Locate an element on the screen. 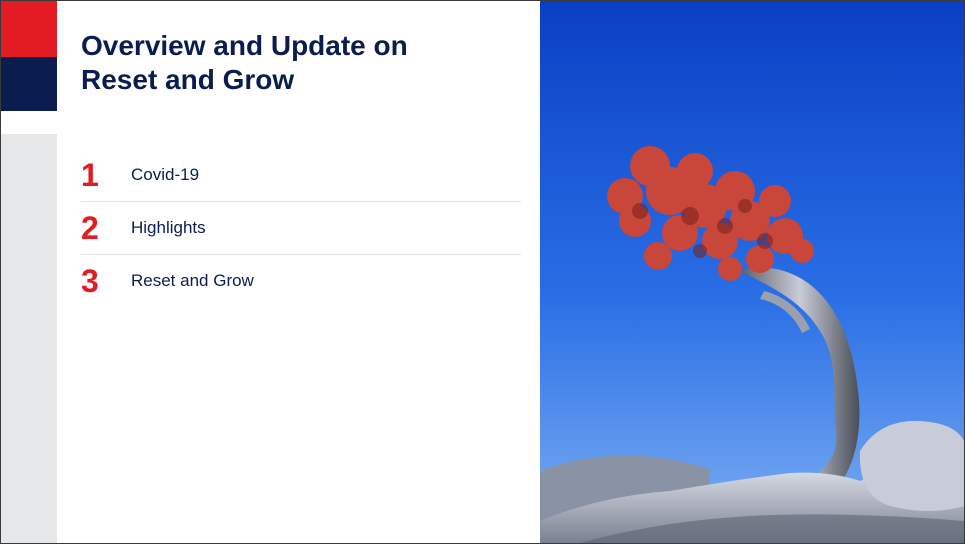 The height and width of the screenshot is (544, 965). title-line-1: Overview and Update on is located at coordinates (244, 45).